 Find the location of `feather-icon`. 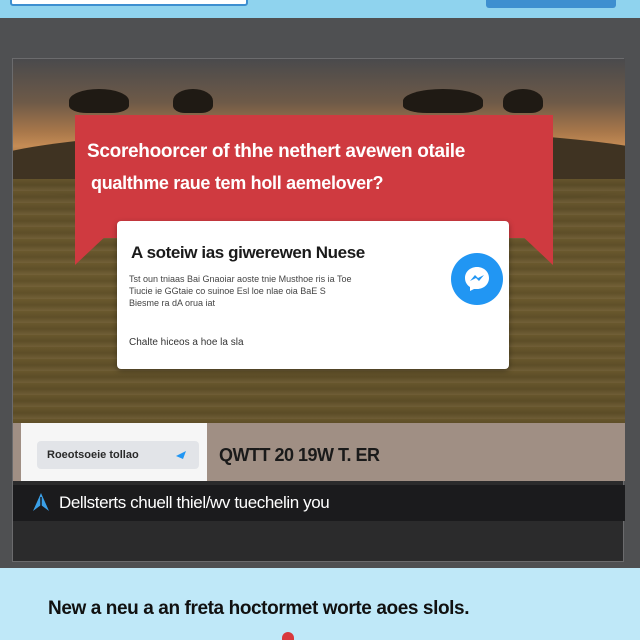

feather-icon is located at coordinates (41, 502).